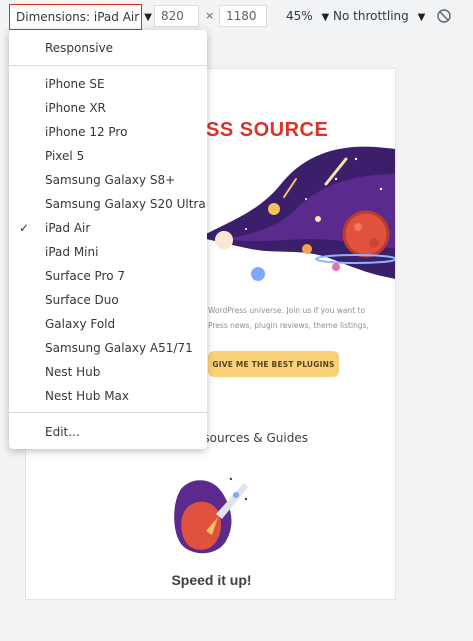 This screenshot has height=641, width=473. I want to click on throttling-label: No throttling, so click(371, 16).